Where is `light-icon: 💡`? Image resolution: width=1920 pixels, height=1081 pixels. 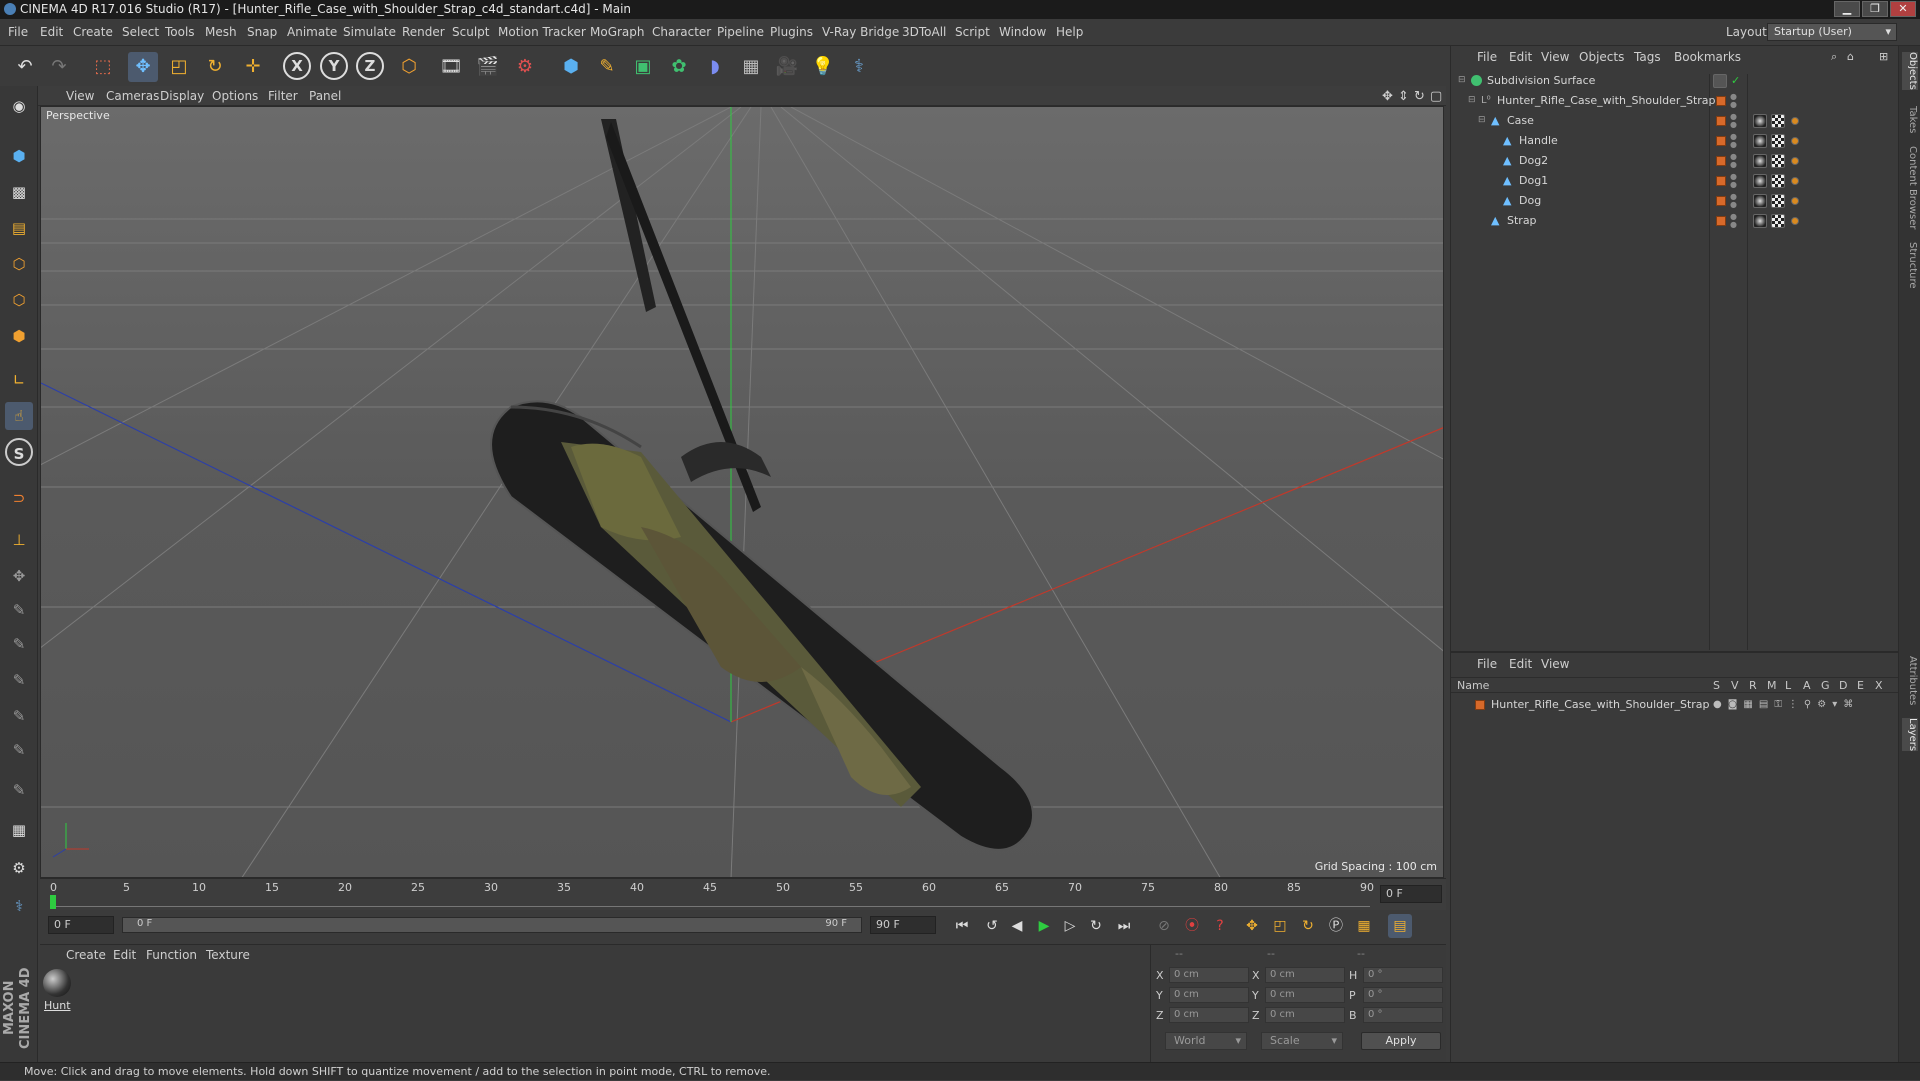
light-icon: 💡 is located at coordinates (823, 67).